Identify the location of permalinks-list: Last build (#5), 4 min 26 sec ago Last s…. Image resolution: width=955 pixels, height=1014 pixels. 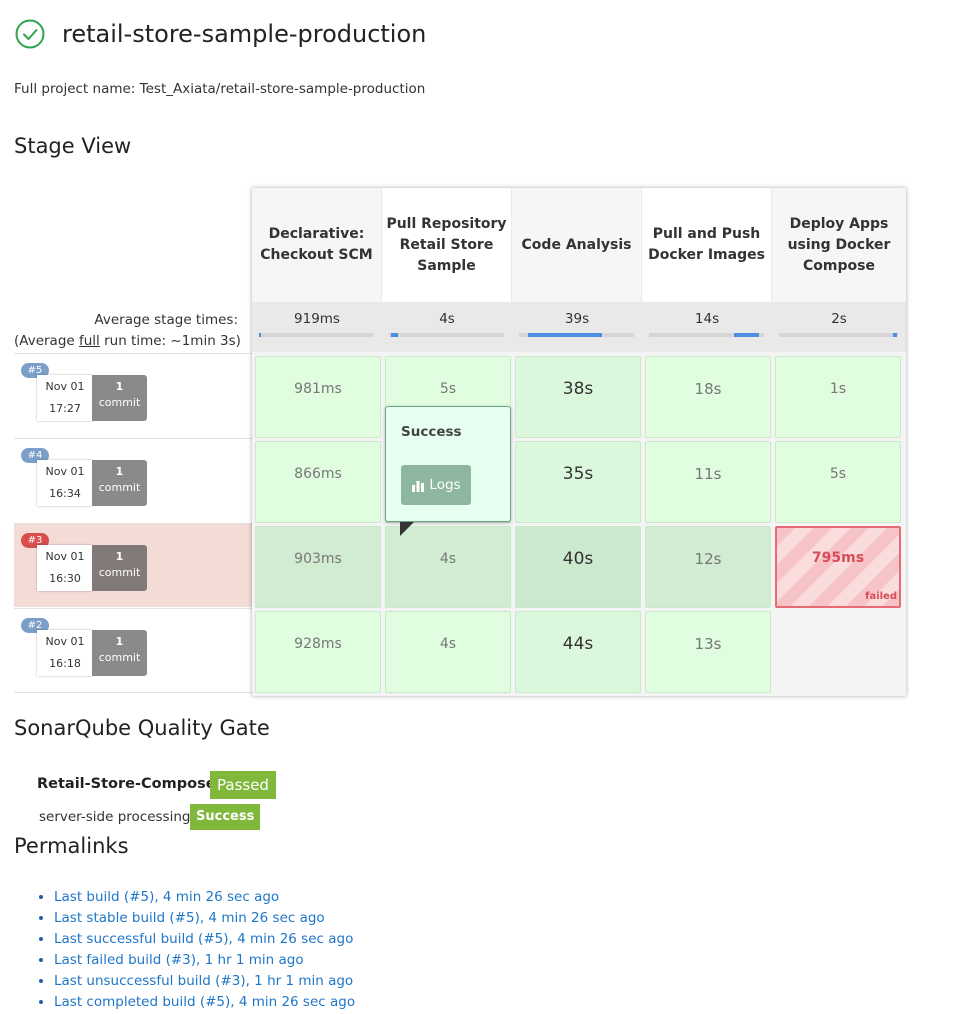
(195, 950).